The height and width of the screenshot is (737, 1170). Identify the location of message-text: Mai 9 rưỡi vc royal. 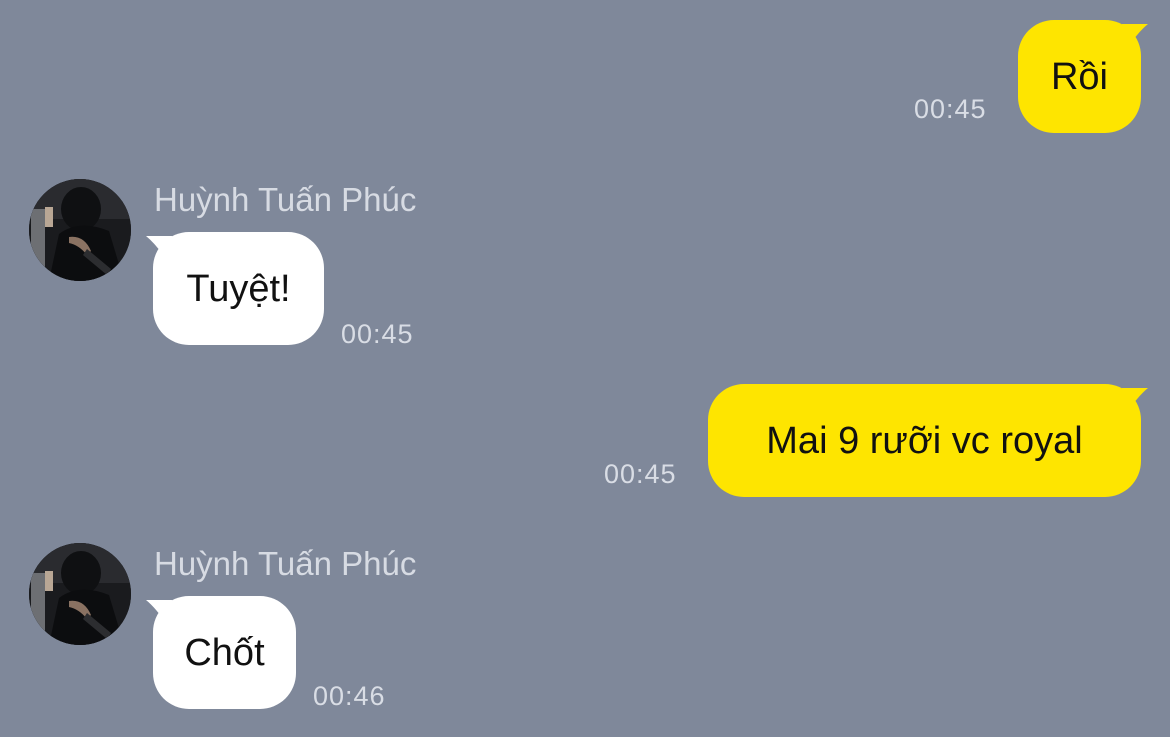
(924, 440).